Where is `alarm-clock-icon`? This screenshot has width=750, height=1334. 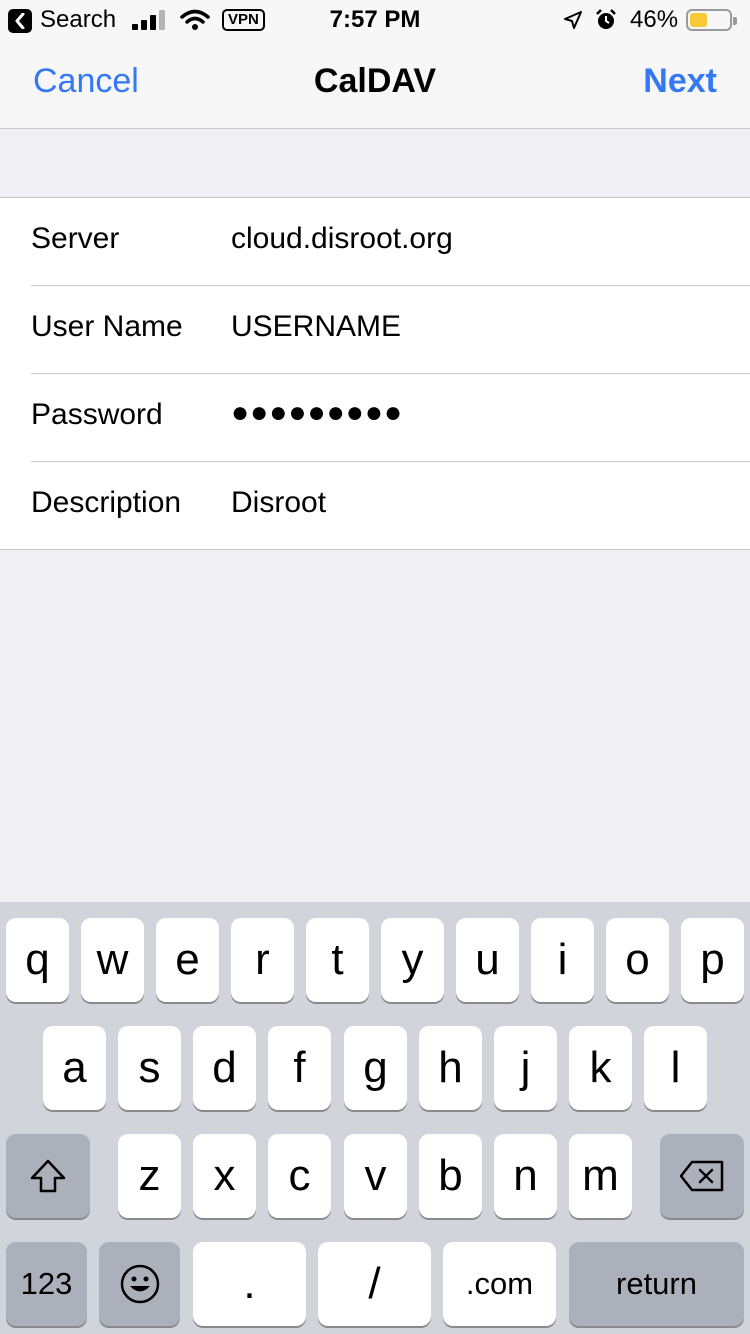
alarm-clock-icon is located at coordinates (606, 20).